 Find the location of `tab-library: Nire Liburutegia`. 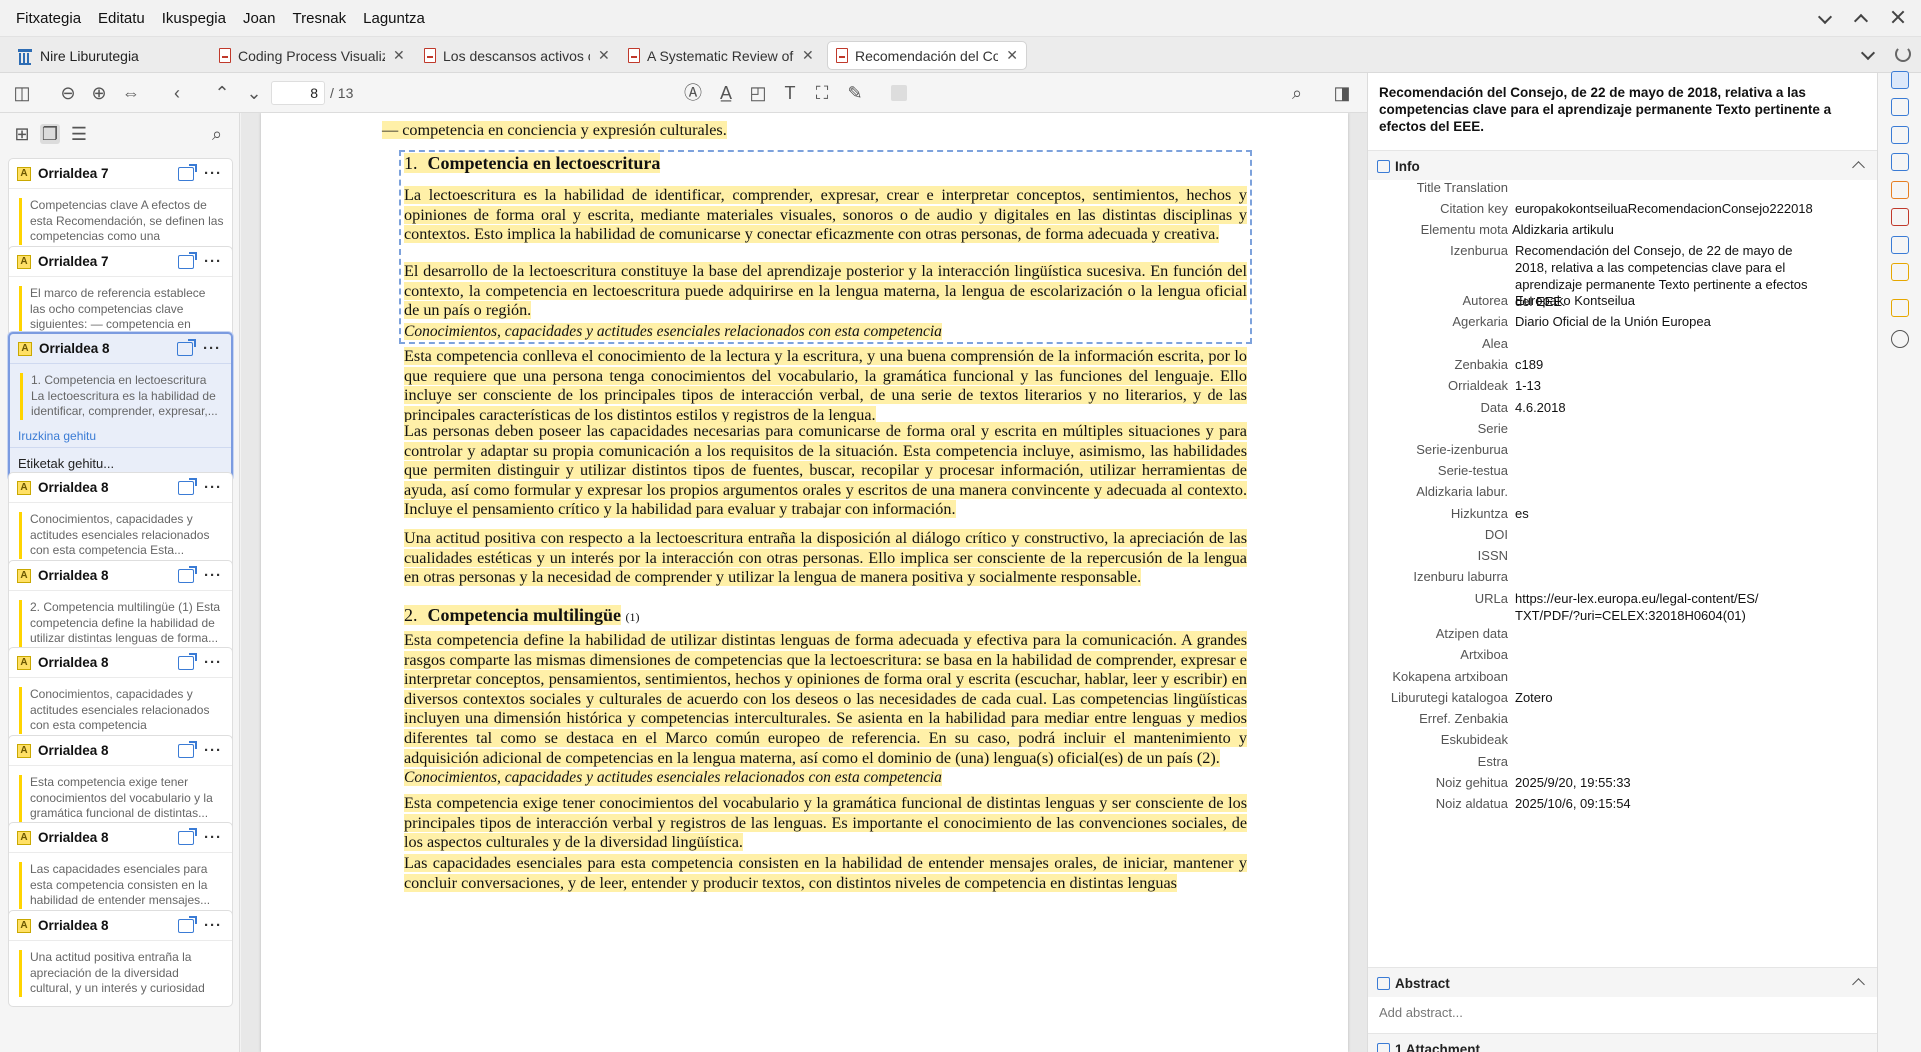

tab-library: Nire Liburutegia is located at coordinates (78, 55).